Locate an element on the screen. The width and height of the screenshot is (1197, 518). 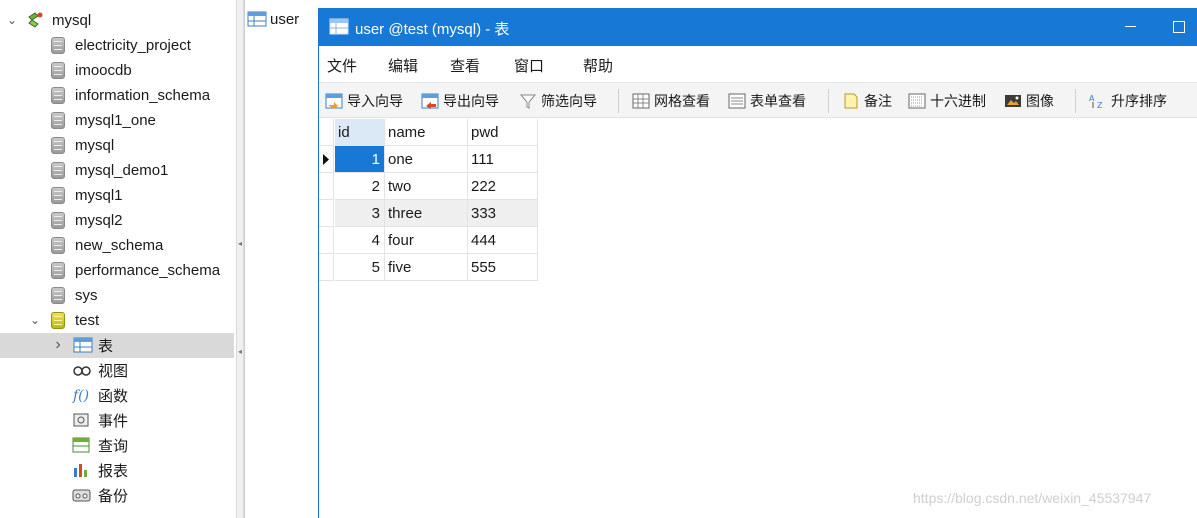
db-label: information_schema is located at coordinates (143, 95).